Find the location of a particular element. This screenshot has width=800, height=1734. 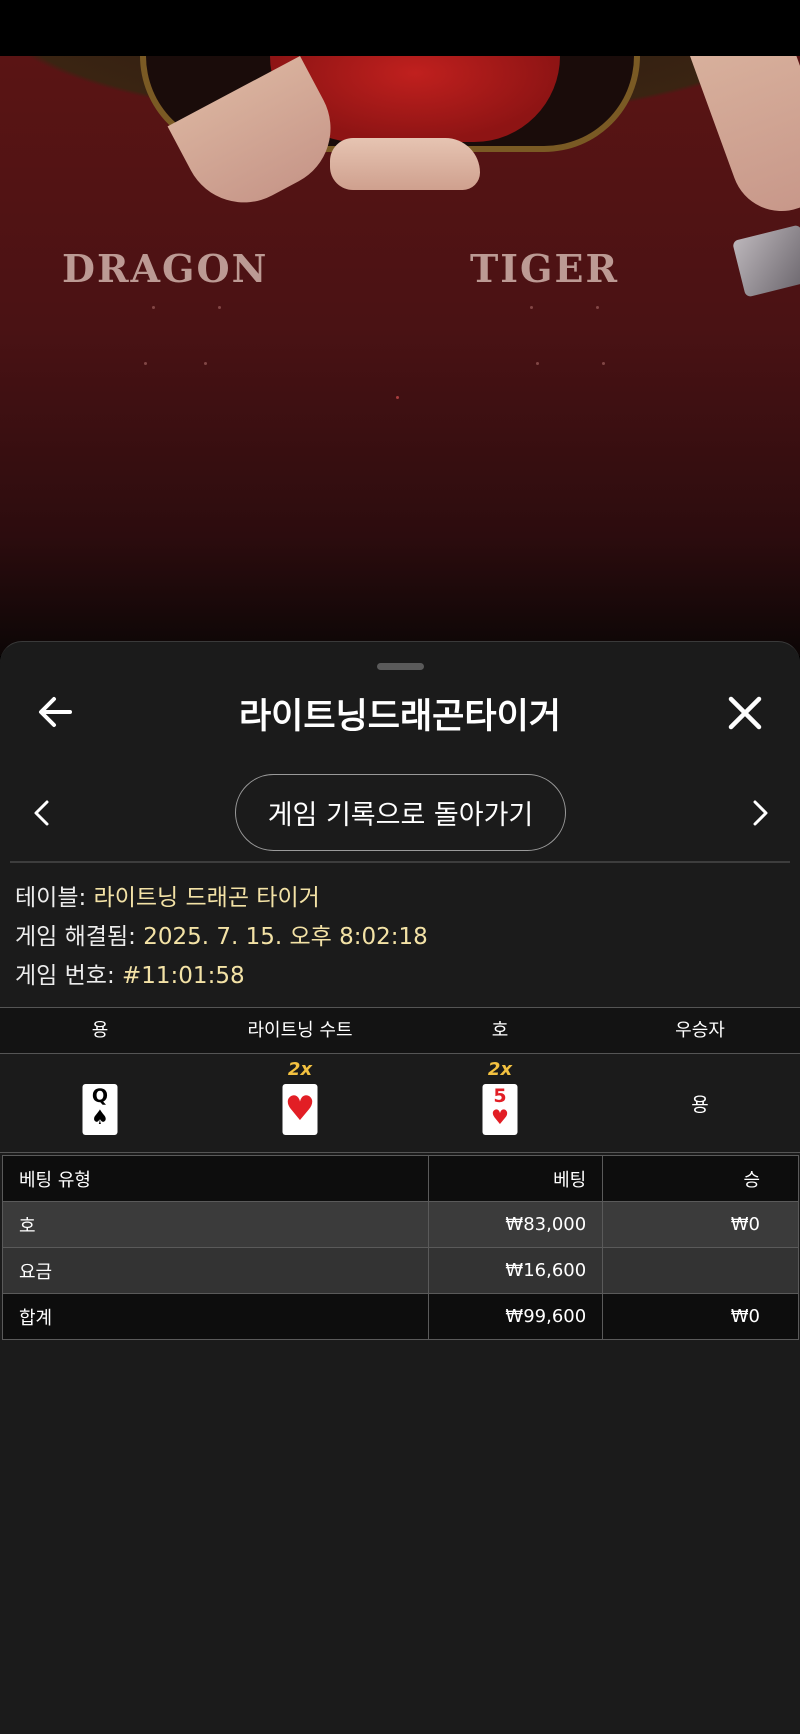

close-icon is located at coordinates (745, 713).